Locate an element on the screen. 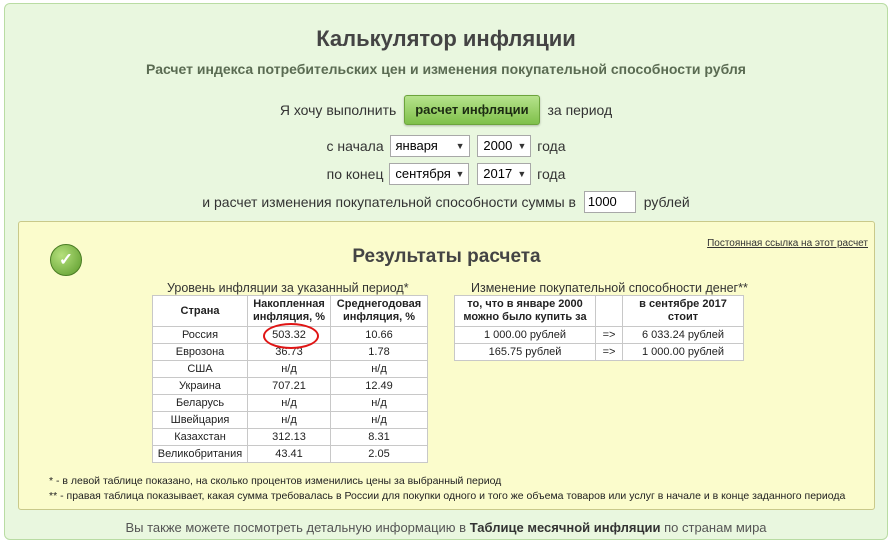 This screenshot has width=895, height=546. table-cell: 8.31 is located at coordinates (379, 437).